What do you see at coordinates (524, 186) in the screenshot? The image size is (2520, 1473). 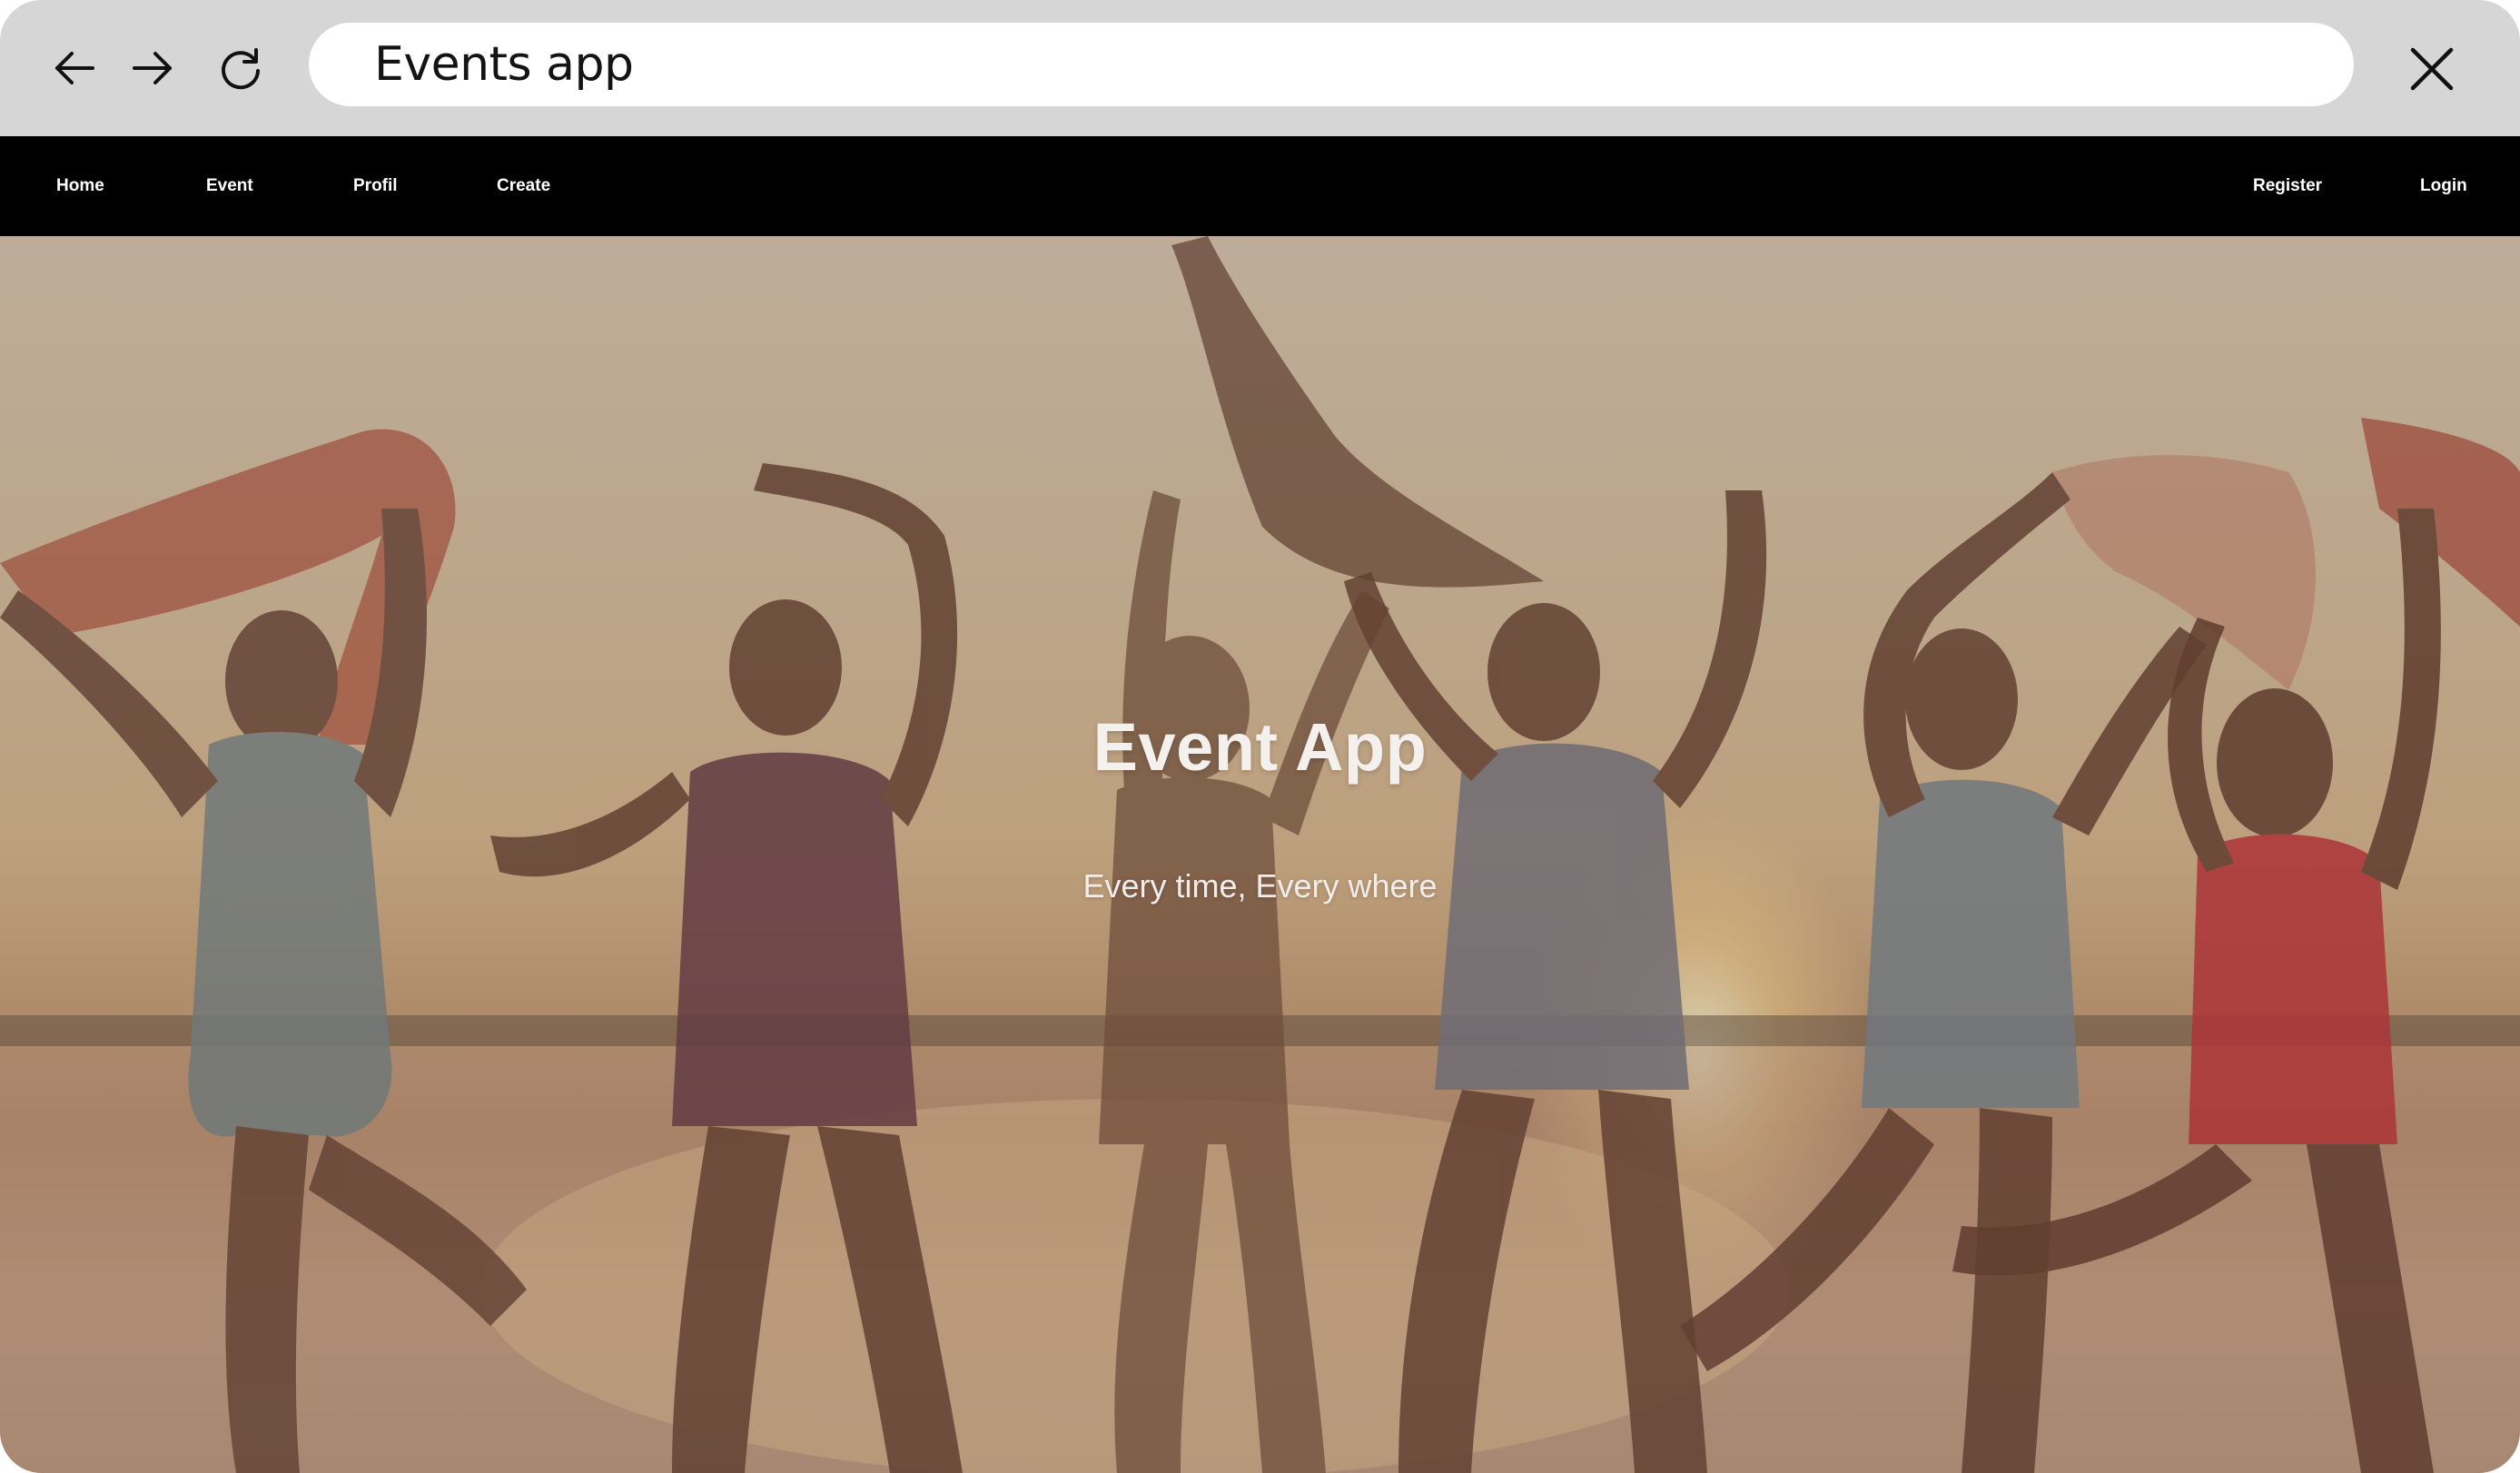 I see `nav-link-create: Create` at bounding box center [524, 186].